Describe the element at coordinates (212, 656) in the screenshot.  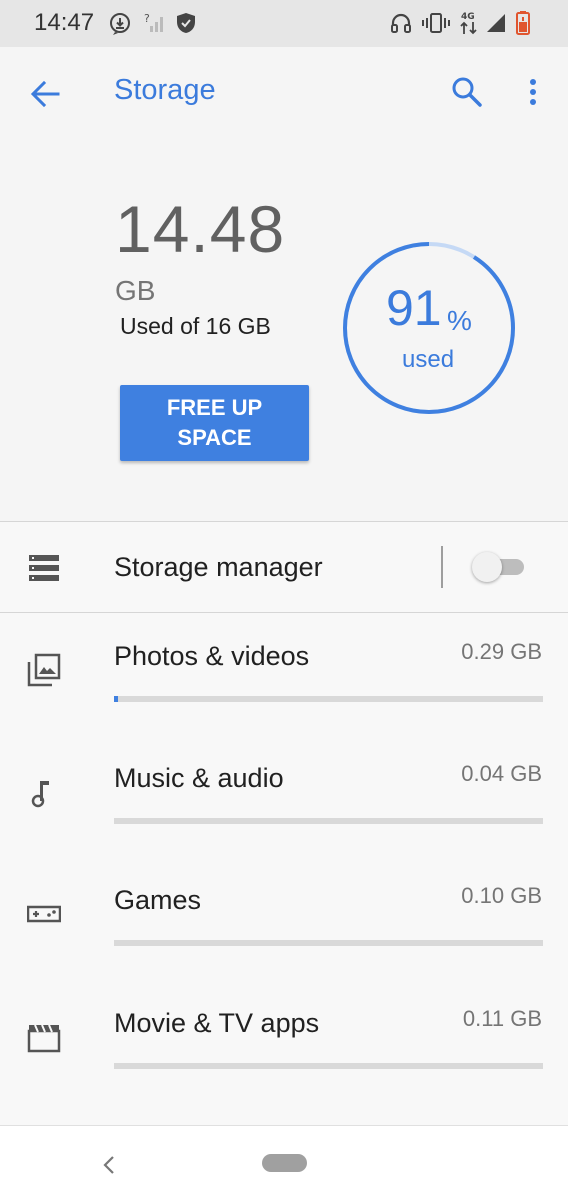
I see `category-label: Photos & videos` at that location.